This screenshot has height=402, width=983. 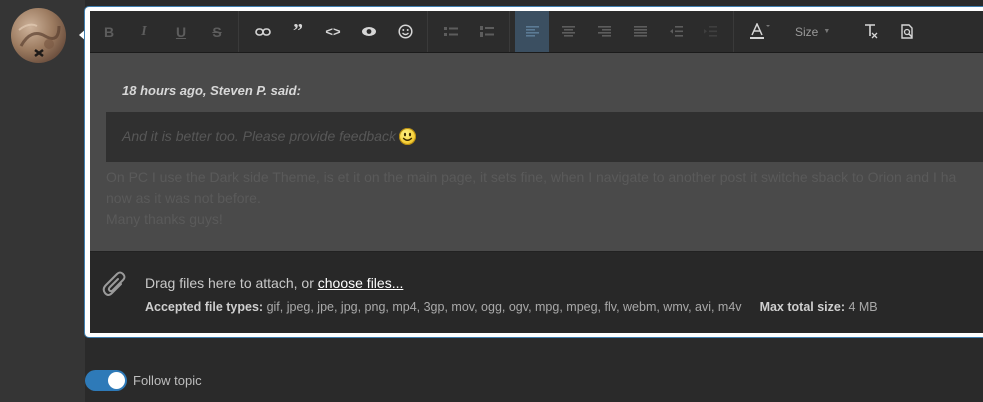 I want to click on clear-format-icon, so click(x=870, y=31).